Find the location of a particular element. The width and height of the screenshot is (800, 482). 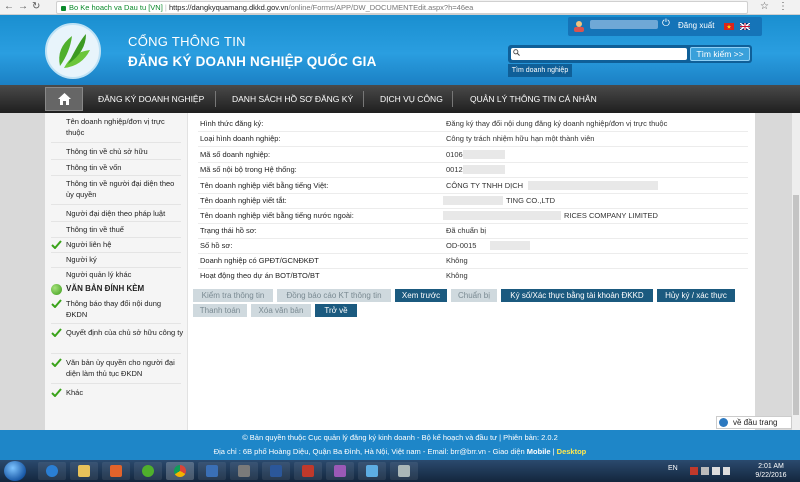

xoa-van-ban-button: Xóa văn bản is located at coordinates (281, 310).